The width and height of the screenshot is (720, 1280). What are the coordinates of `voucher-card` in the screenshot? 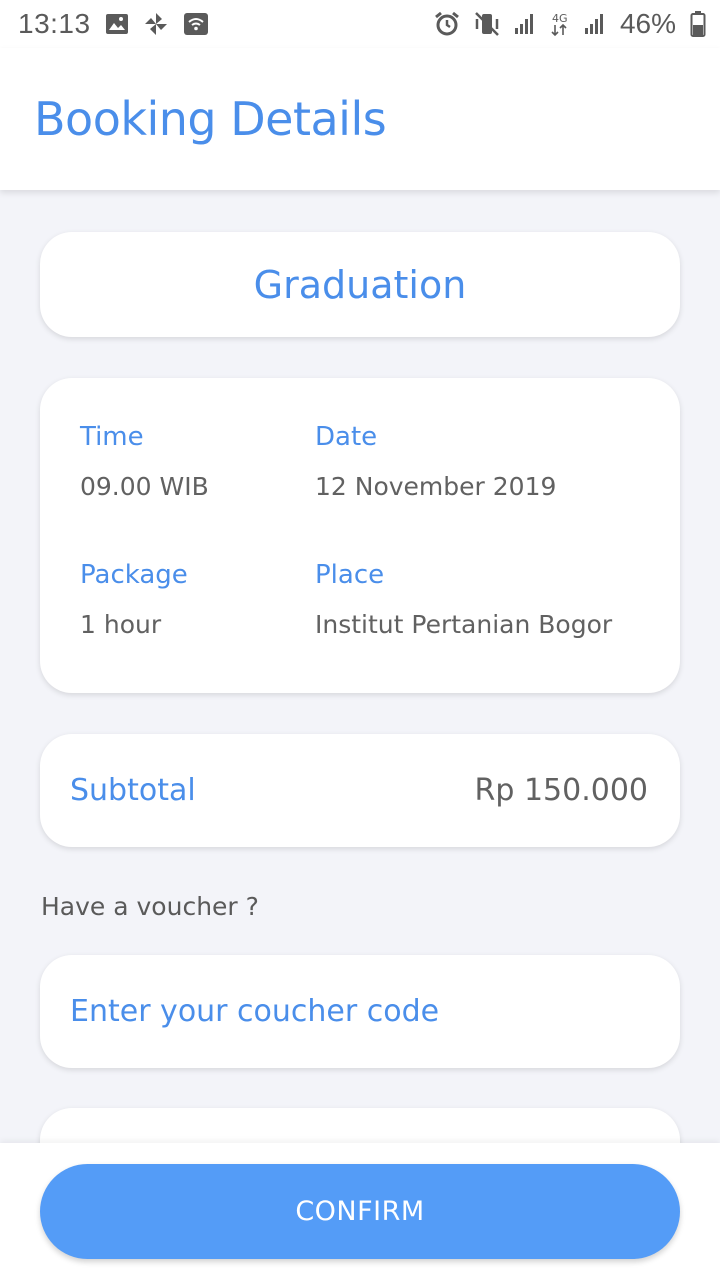 It's located at (360, 1011).